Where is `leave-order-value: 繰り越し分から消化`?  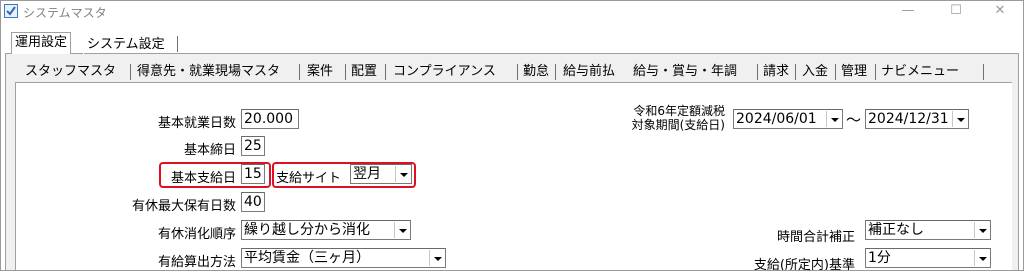 leave-order-value: 繰り越し分から消化 is located at coordinates (307, 230).